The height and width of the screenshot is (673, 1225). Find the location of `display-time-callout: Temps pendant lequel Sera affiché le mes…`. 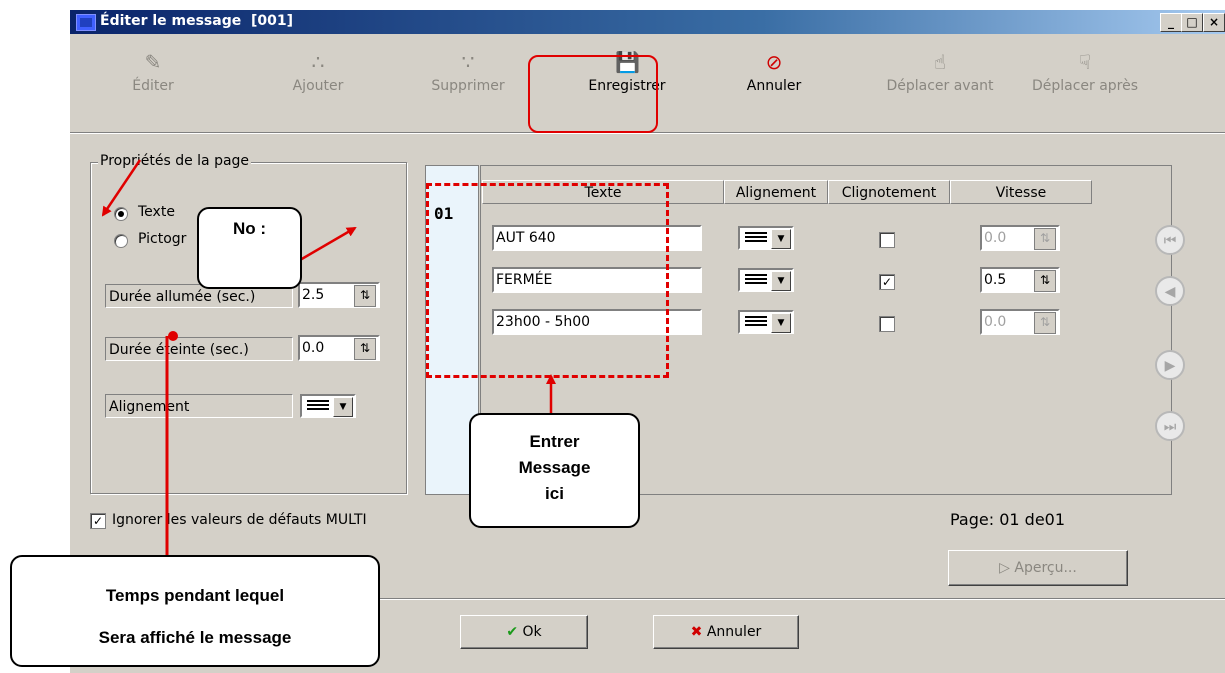

display-time-callout: Temps pendant lequel Sera affiché le mes… is located at coordinates (195, 611).